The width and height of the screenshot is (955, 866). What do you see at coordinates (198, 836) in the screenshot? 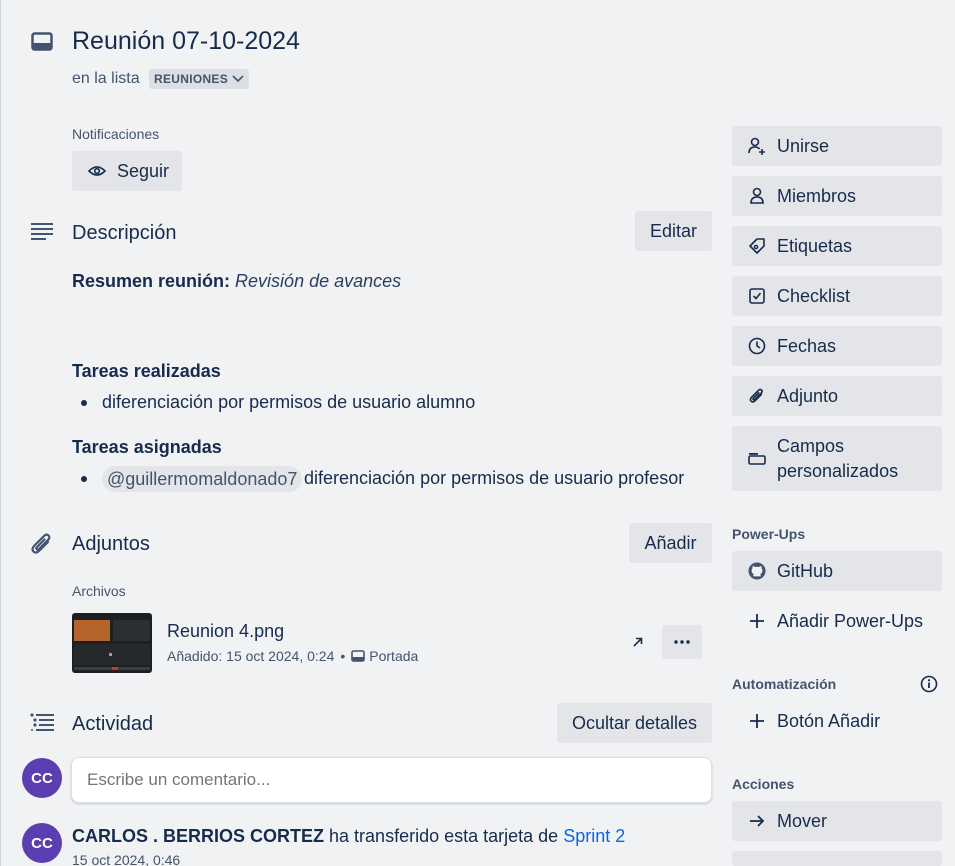
I see `activity-user: CARLOS . BERRIOS CORTEZ` at bounding box center [198, 836].